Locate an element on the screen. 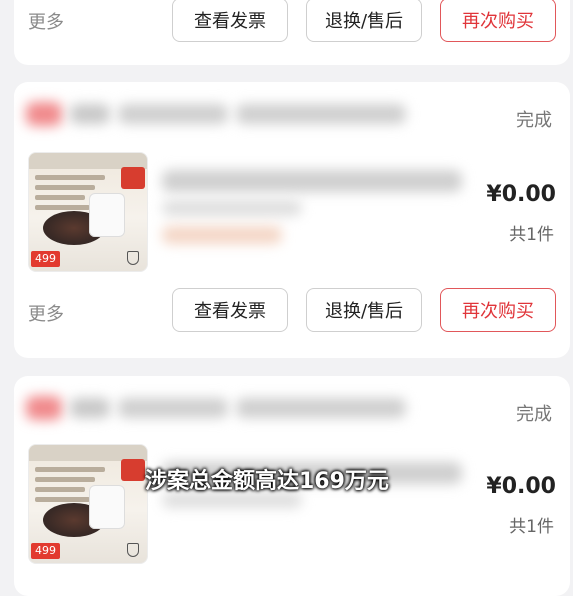  order-card: 更多 查看发票 退换/售后 再次购买 is located at coordinates (292, 32).